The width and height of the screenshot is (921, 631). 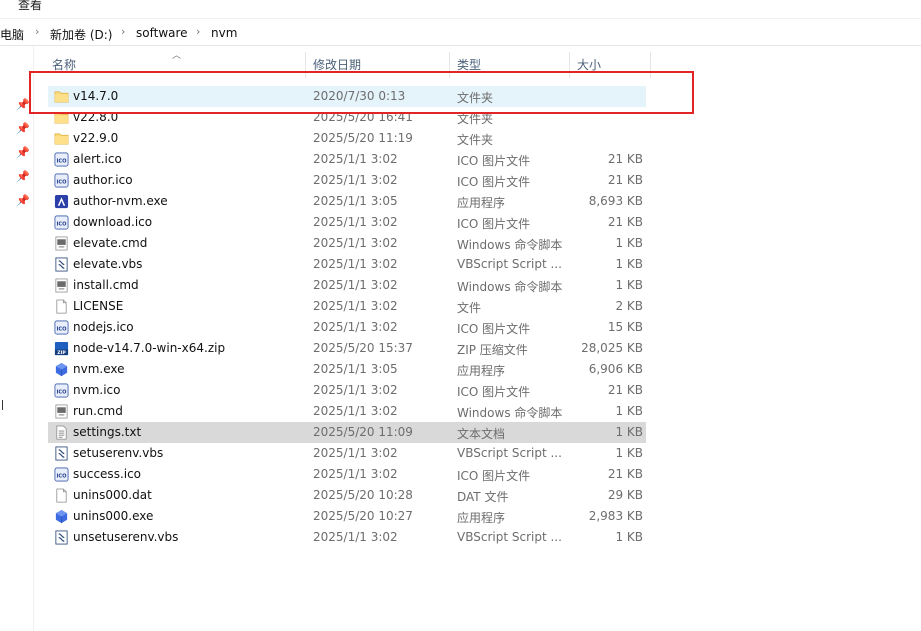 What do you see at coordinates (347, 474) in the screenshot?
I see `file-row: ICO success.ico 2025/1/1 3:02 ICO 图片文件 21 KB` at bounding box center [347, 474].